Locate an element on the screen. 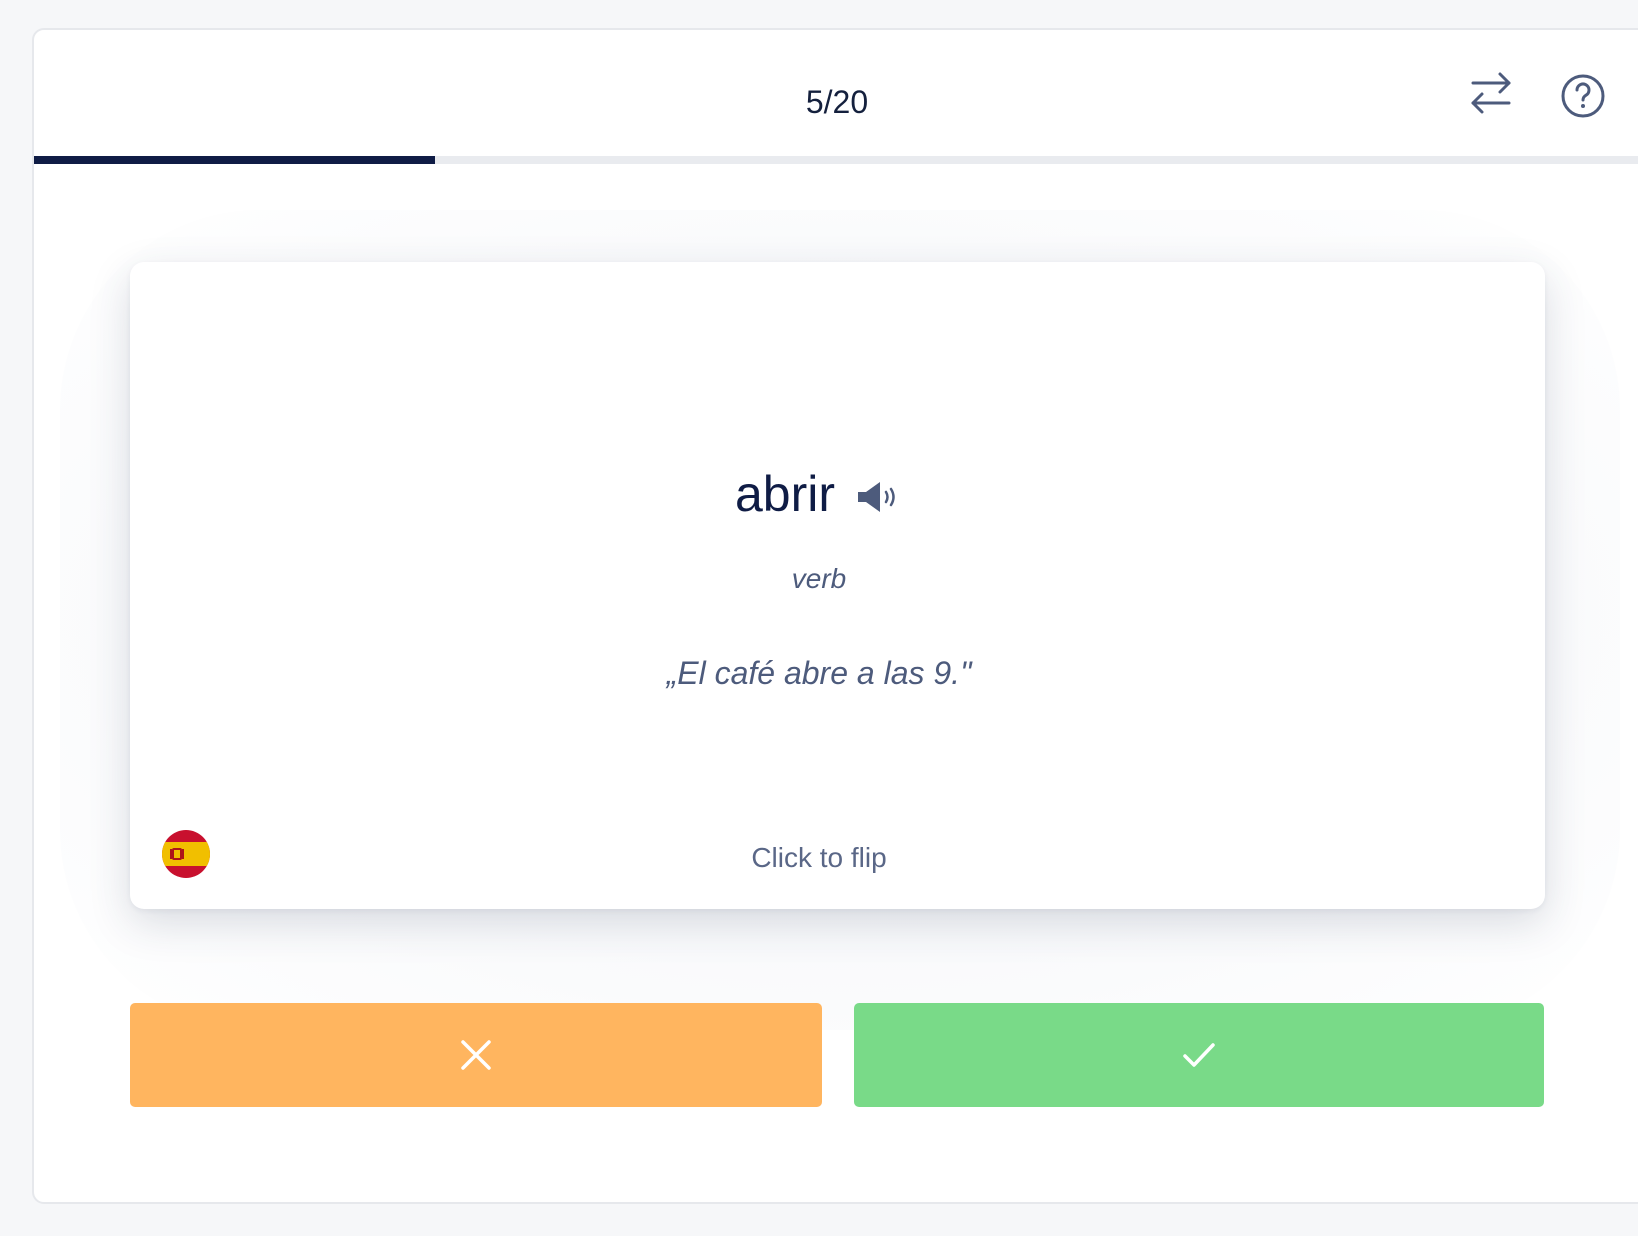 The height and width of the screenshot is (1236, 1638). help-circle-icon is located at coordinates (1583, 96).